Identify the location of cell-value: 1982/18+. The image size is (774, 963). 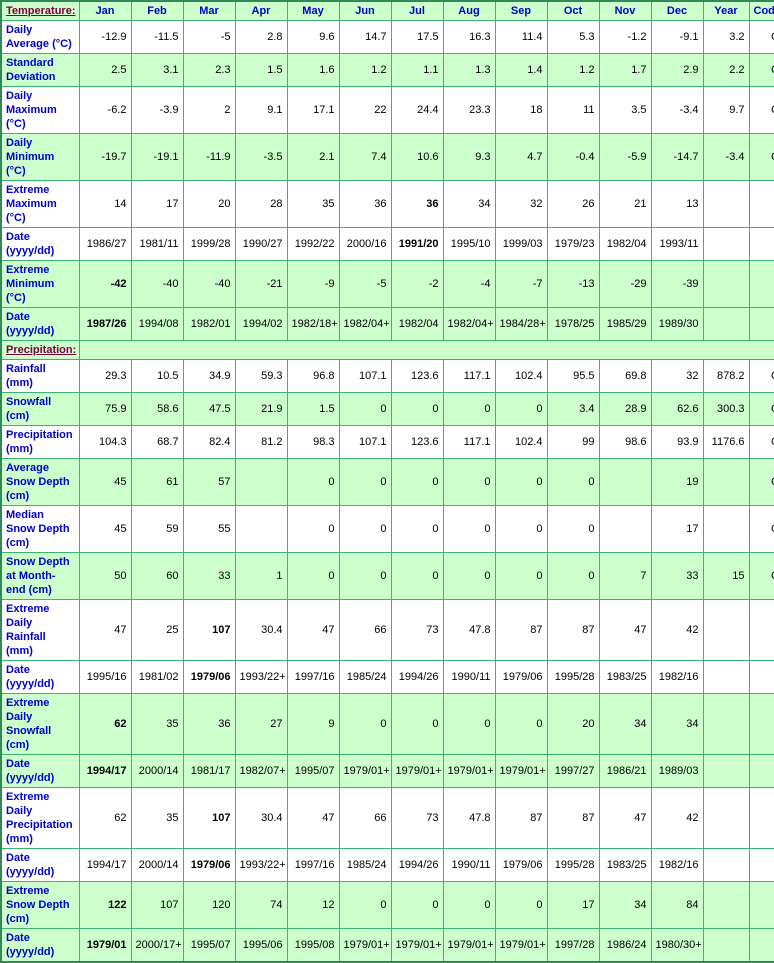
(313, 324).